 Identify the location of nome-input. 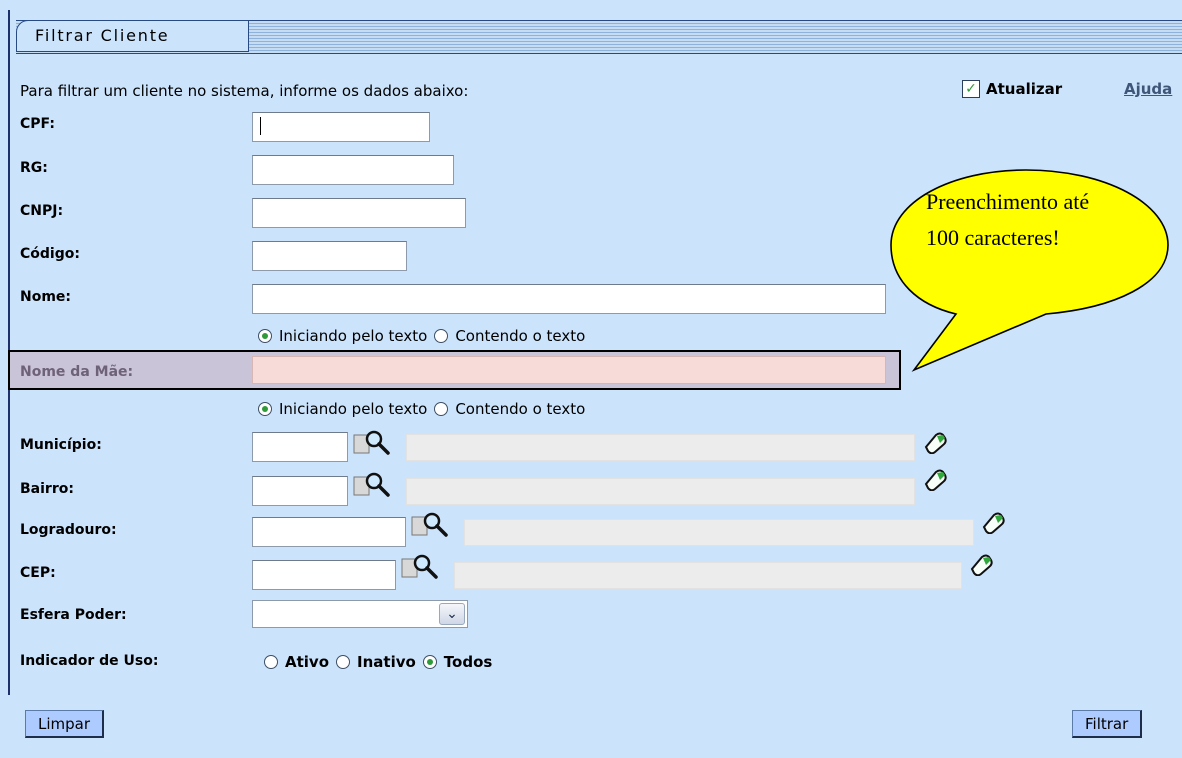
(569, 299).